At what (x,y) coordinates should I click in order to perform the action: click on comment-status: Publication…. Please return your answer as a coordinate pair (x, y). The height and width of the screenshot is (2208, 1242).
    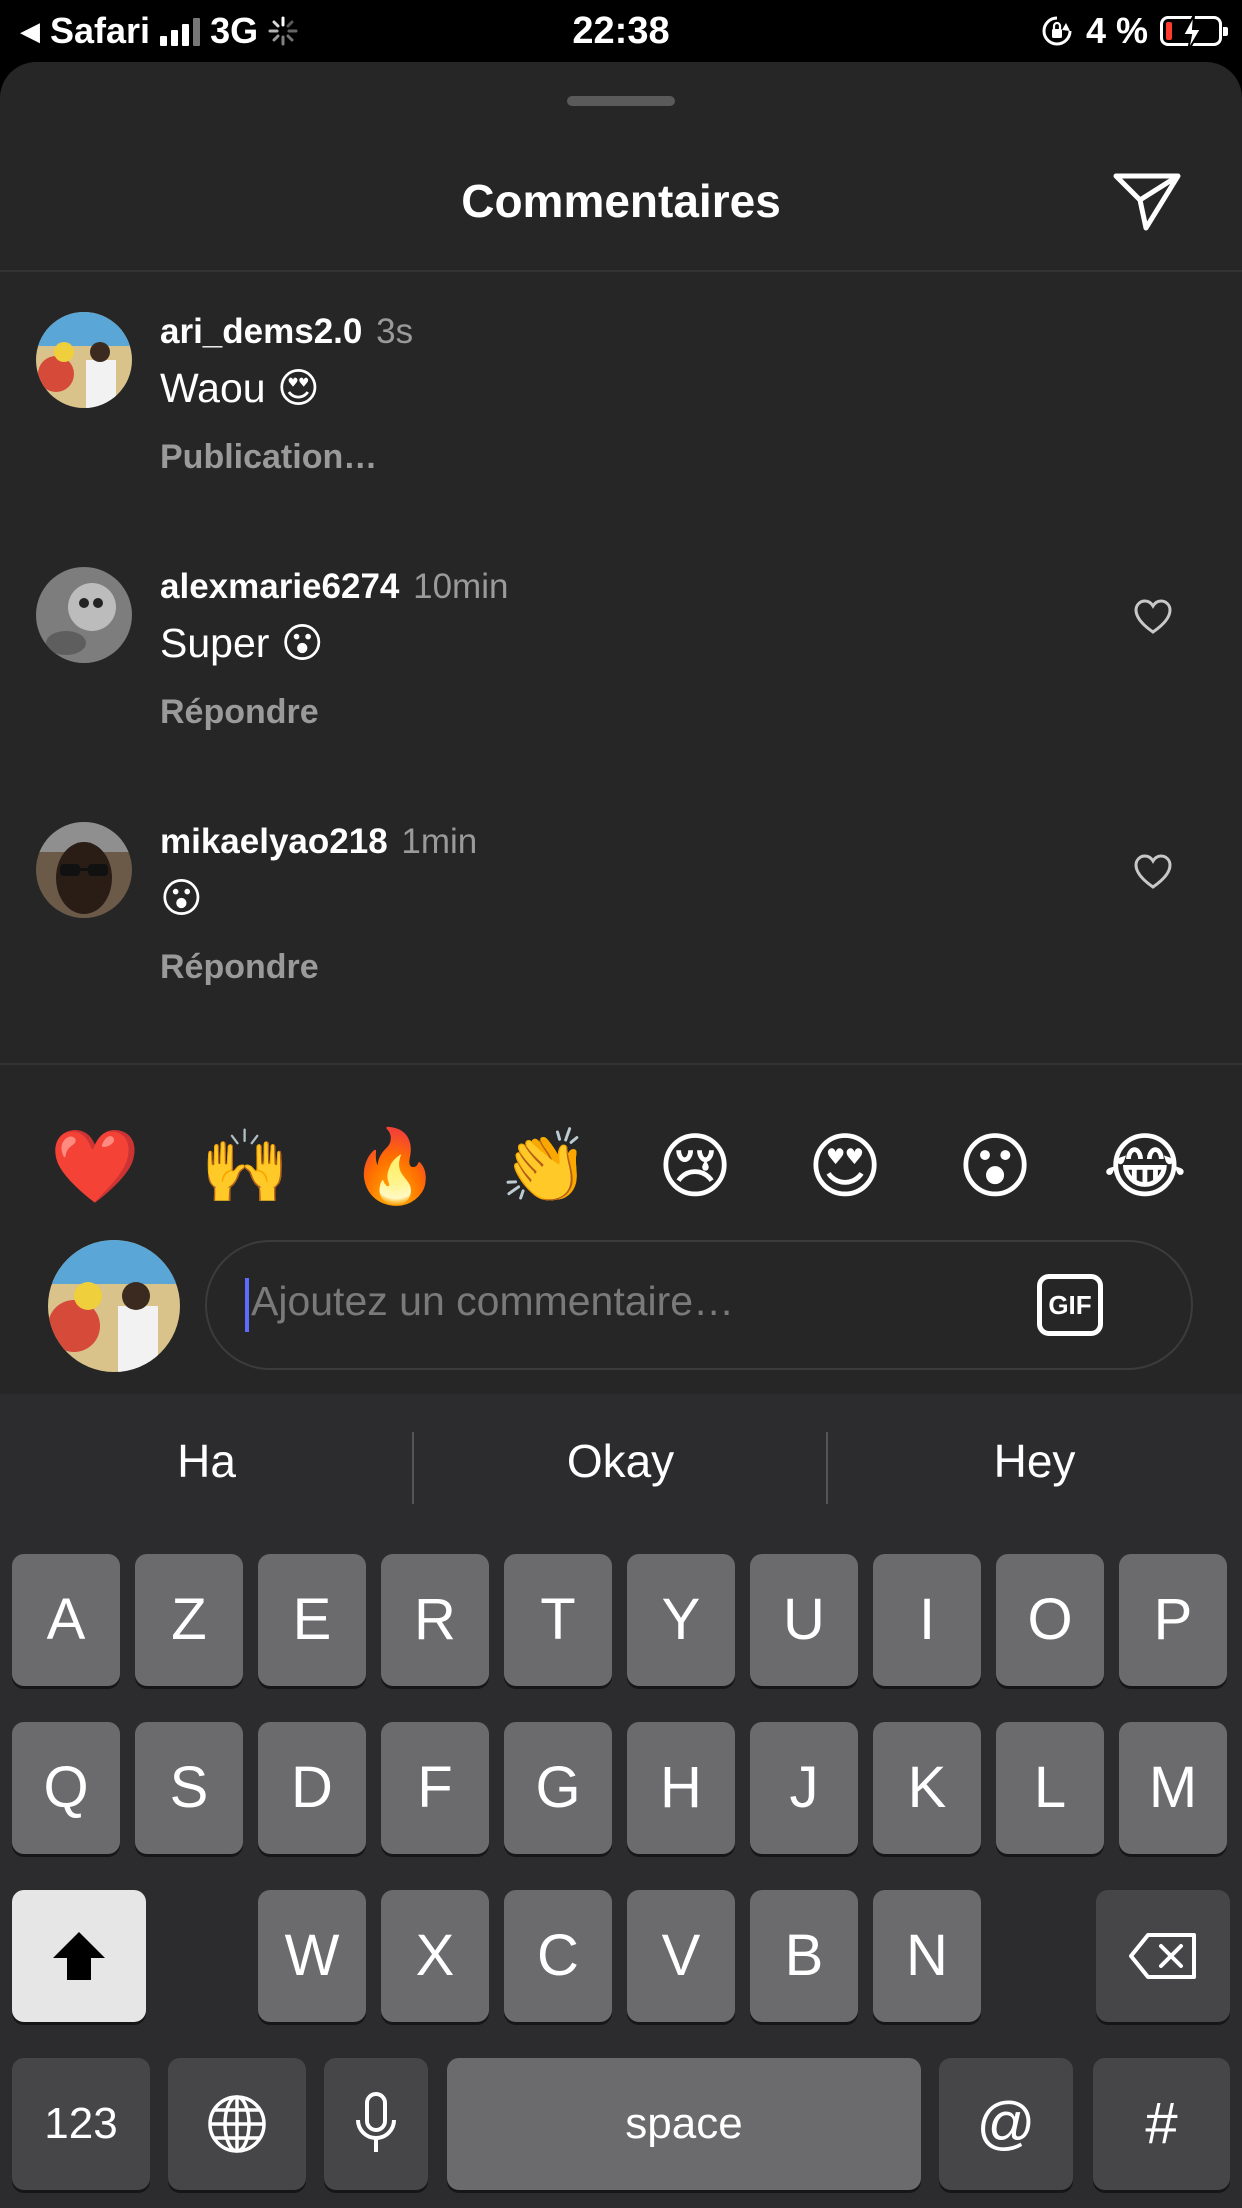
    Looking at the image, I should click on (269, 457).